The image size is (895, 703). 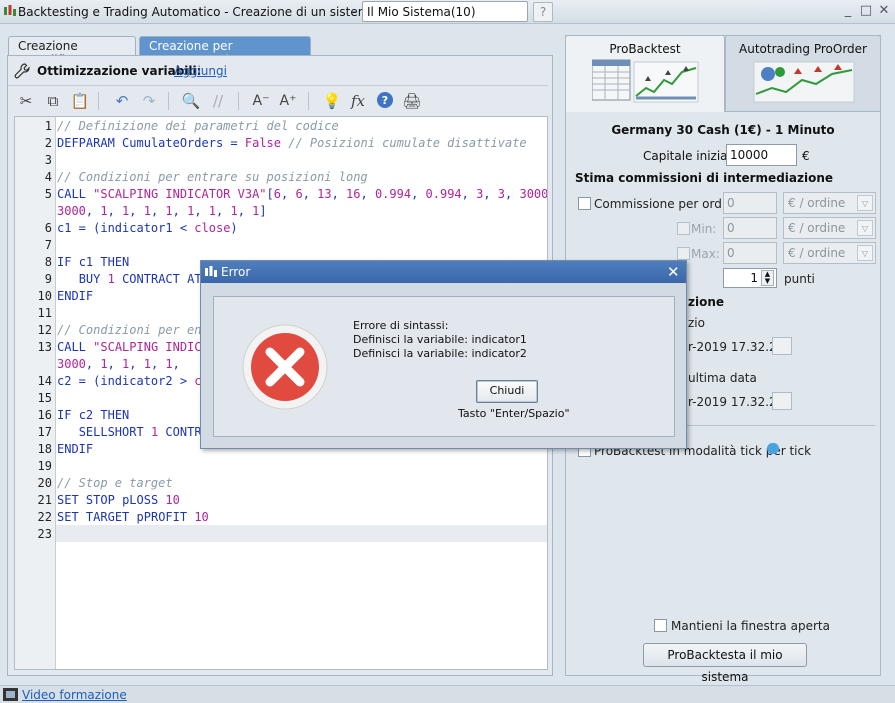 What do you see at coordinates (26, 101) in the screenshot?
I see `cut-icon: ✂` at bounding box center [26, 101].